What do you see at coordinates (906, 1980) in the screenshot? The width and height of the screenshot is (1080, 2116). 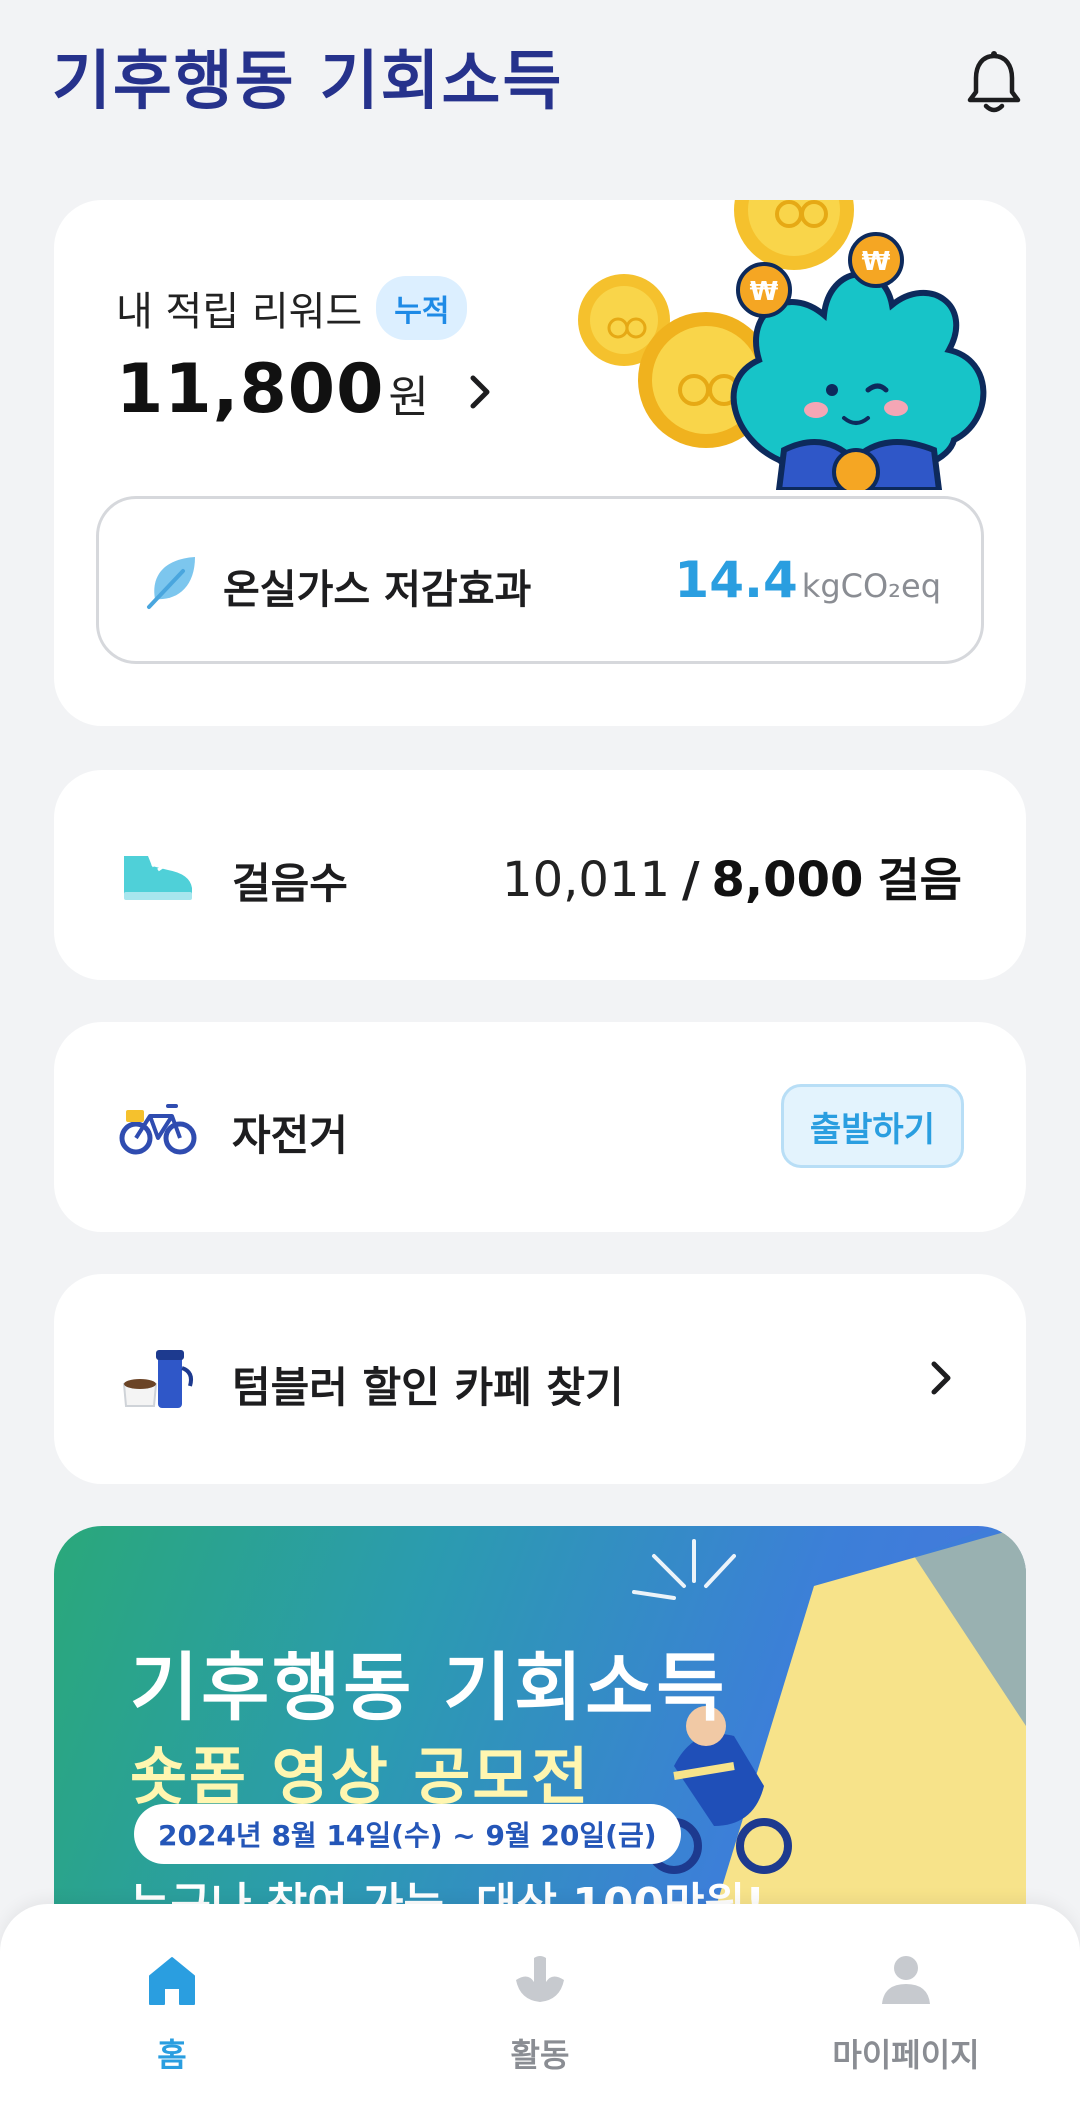 I see `person-icon` at bounding box center [906, 1980].